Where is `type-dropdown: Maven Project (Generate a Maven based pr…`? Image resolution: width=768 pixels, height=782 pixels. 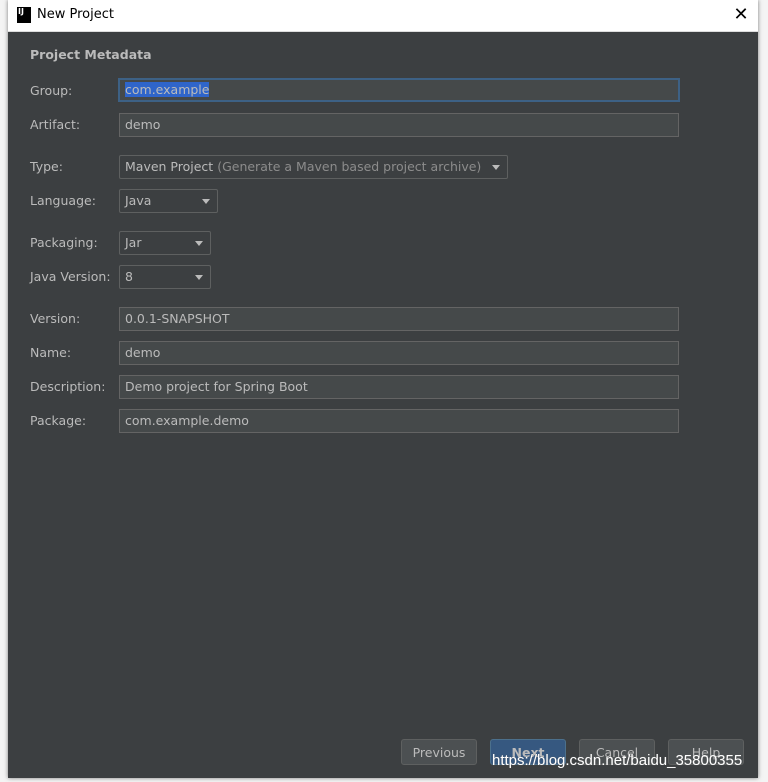 type-dropdown: Maven Project (Generate a Maven based pr… is located at coordinates (313, 167).